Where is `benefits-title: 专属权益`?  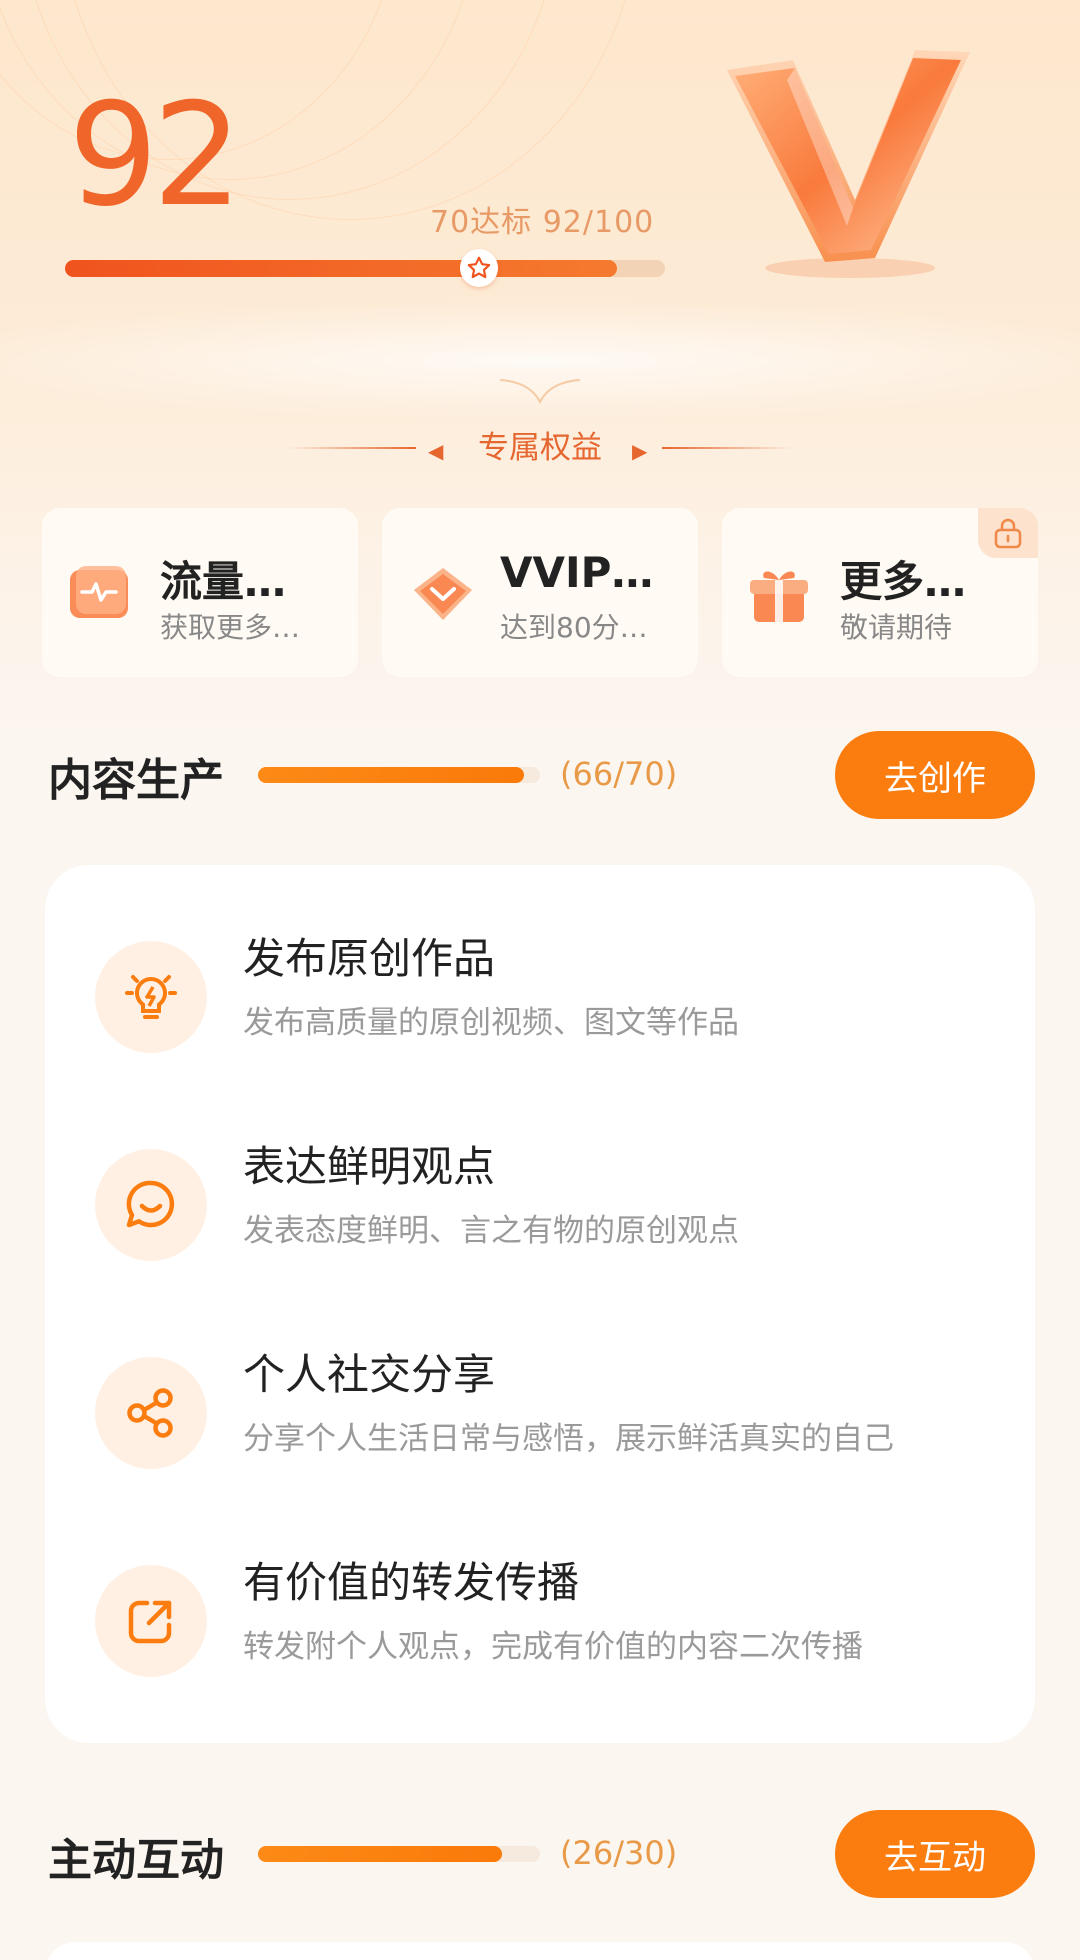
benefits-title: 专属权益 is located at coordinates (540, 448).